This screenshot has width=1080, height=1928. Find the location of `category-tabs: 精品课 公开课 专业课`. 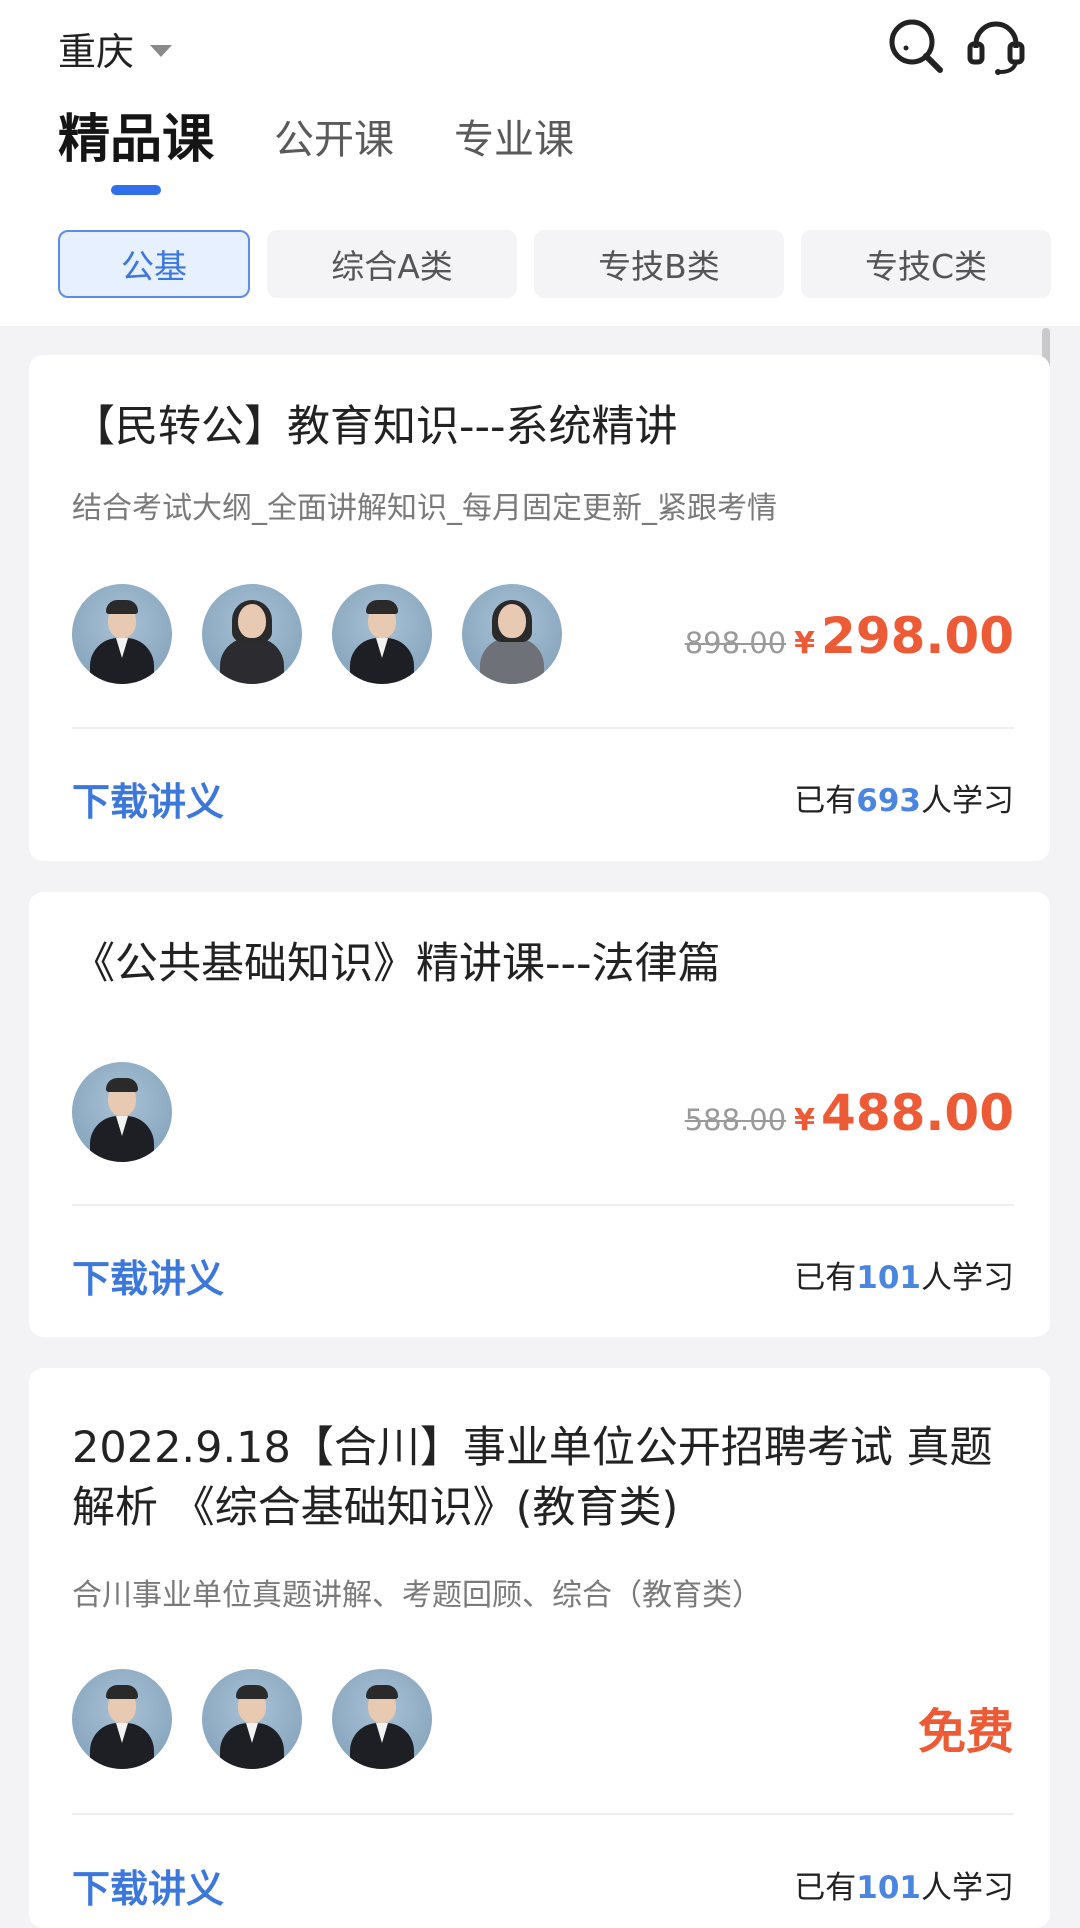

category-tabs: 精品课 公开课 专业课 is located at coordinates (346, 150).